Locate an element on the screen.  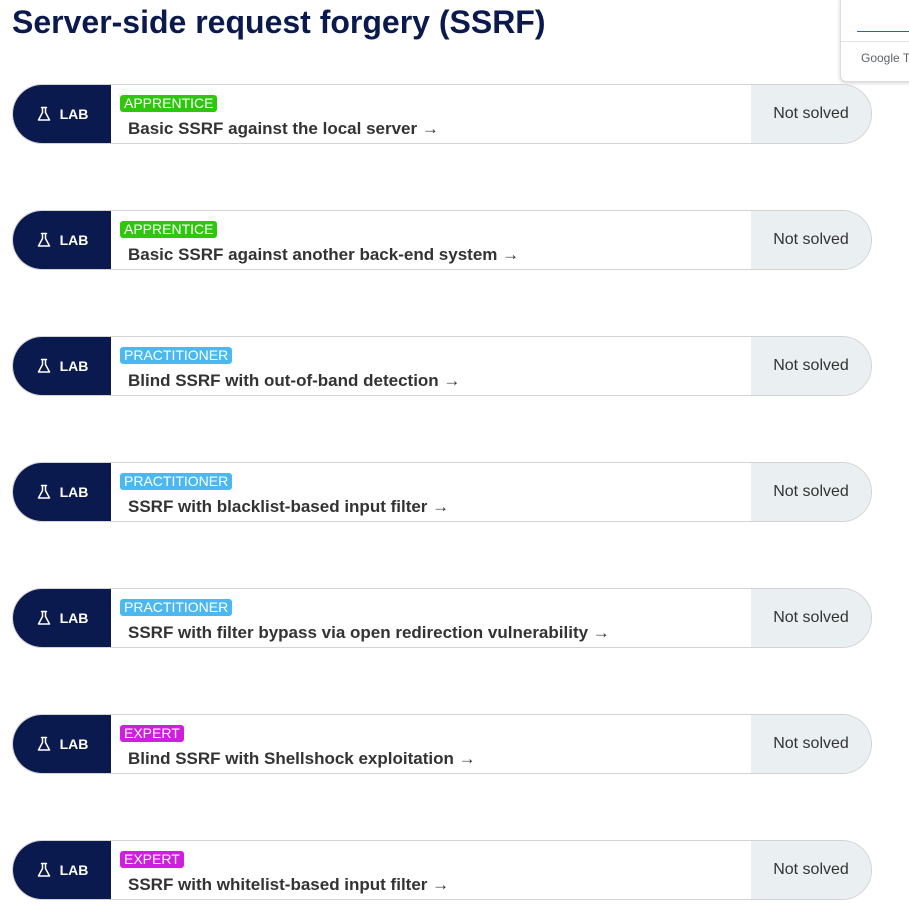
google-translate-label: Google T is located at coordinates (885, 58).